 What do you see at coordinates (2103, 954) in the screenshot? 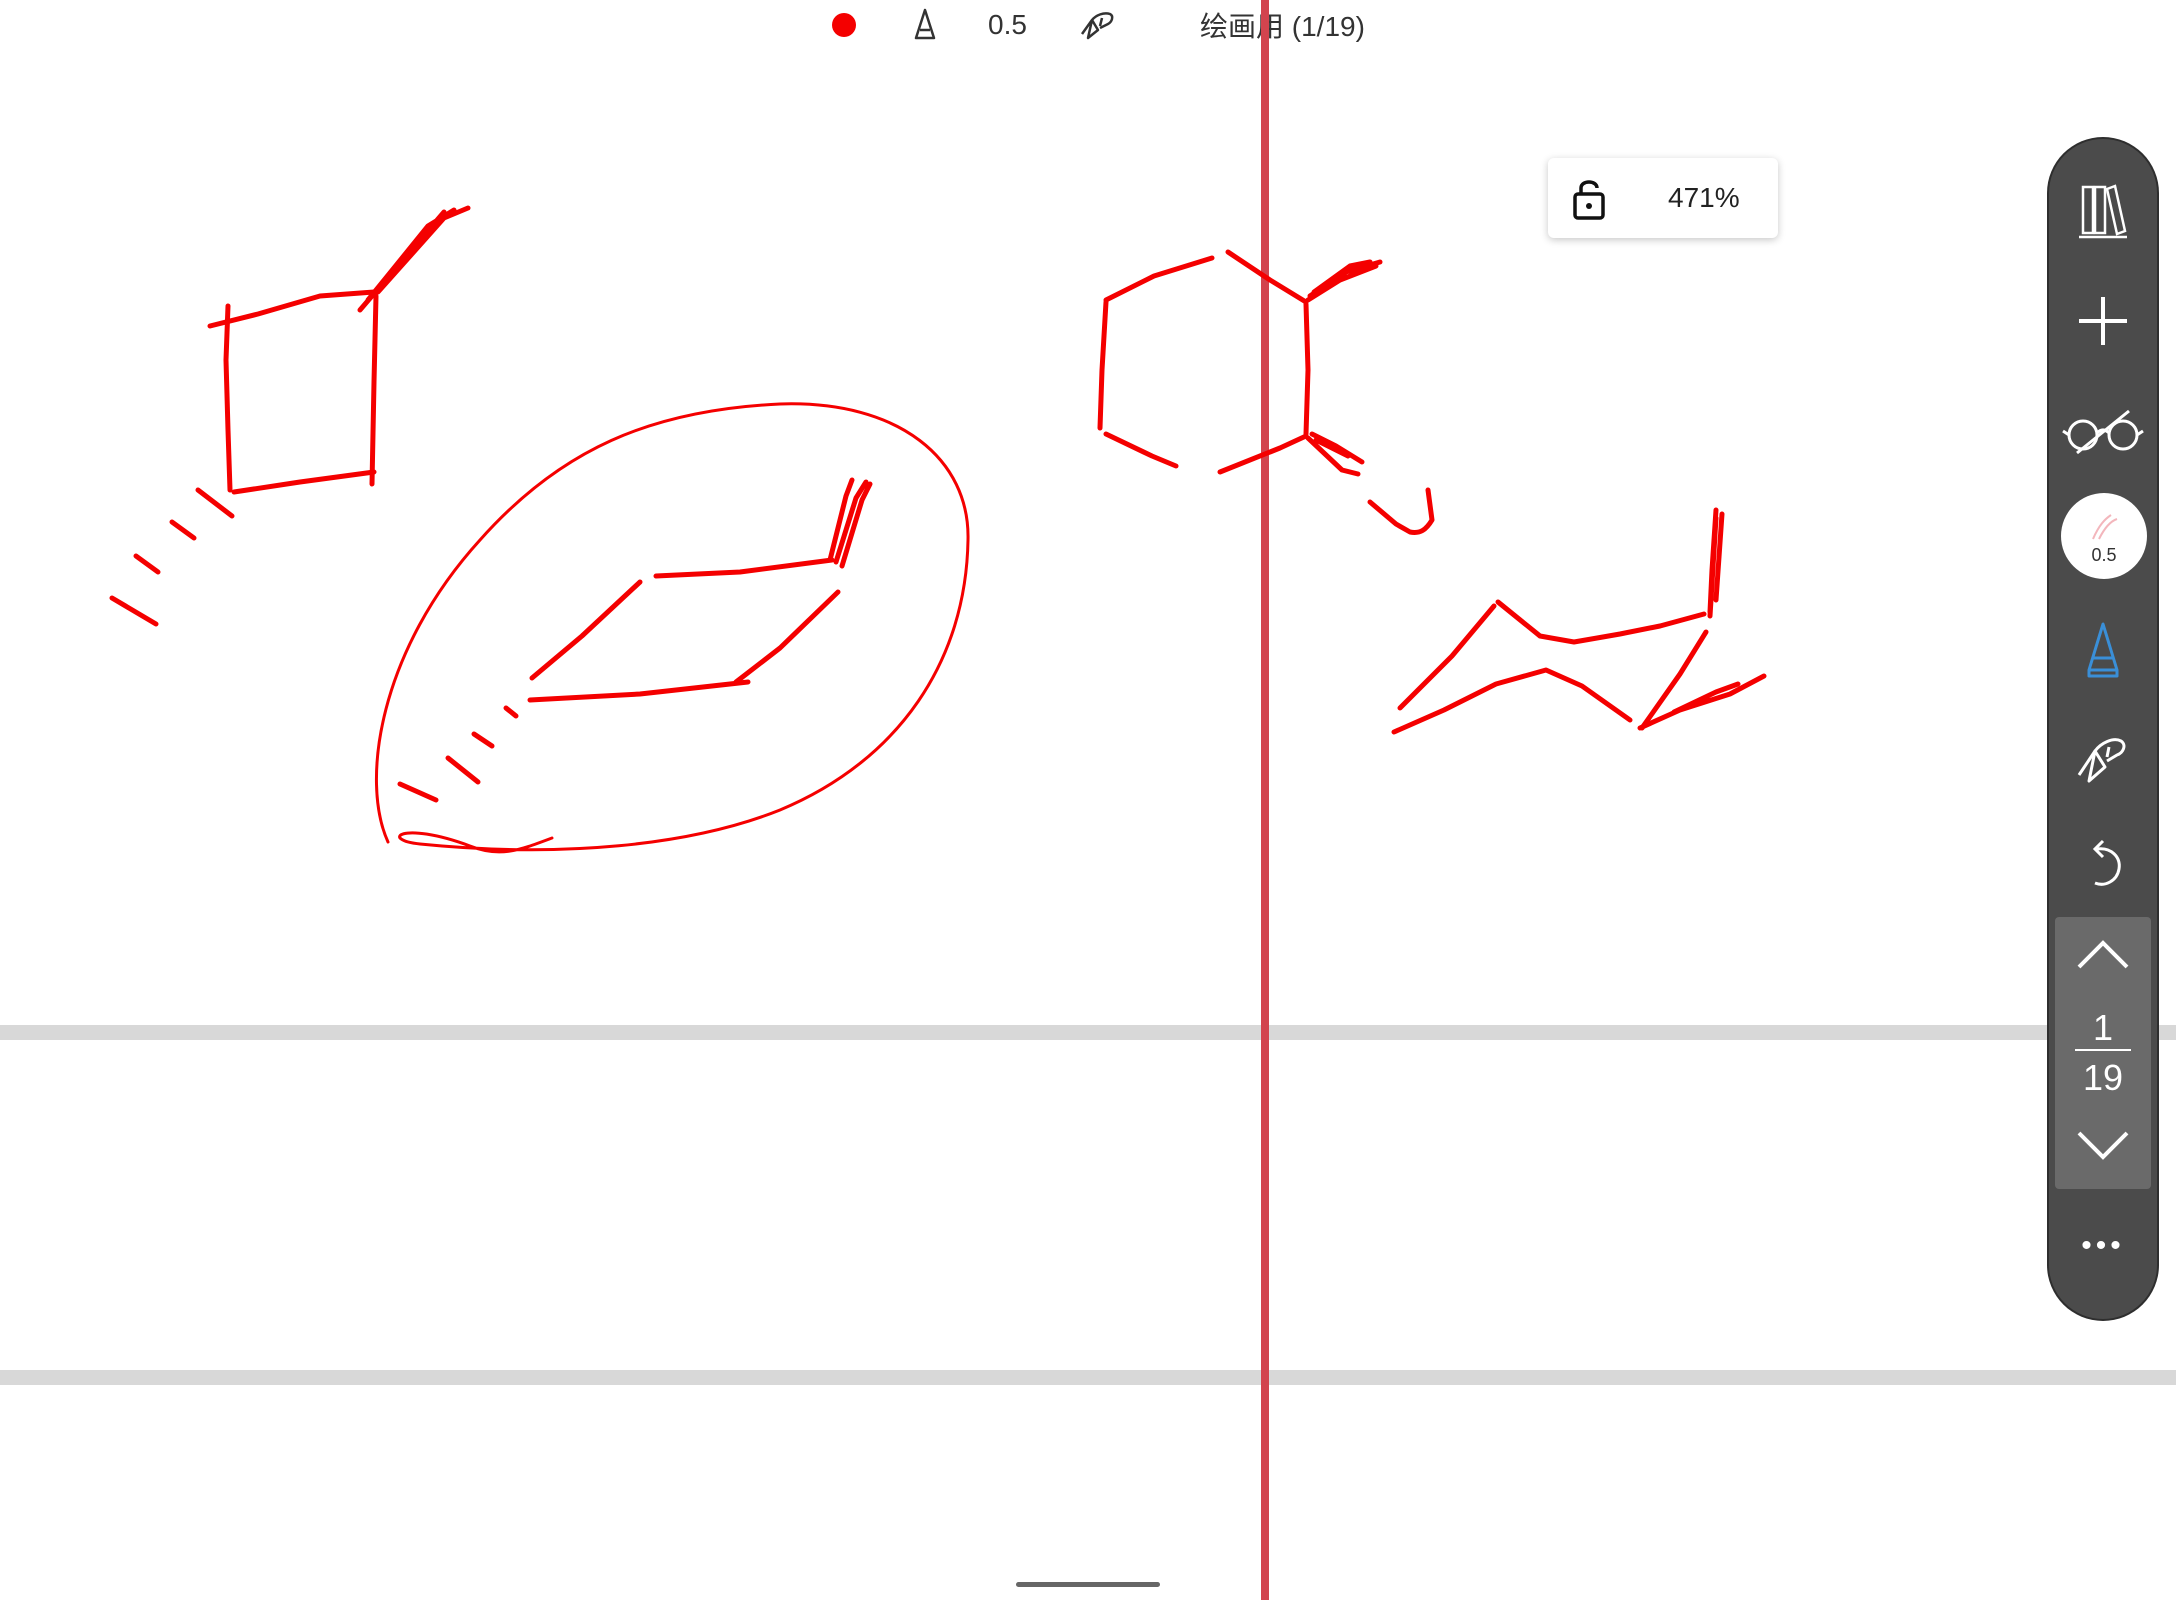
I see `chevron-up-icon` at bounding box center [2103, 954].